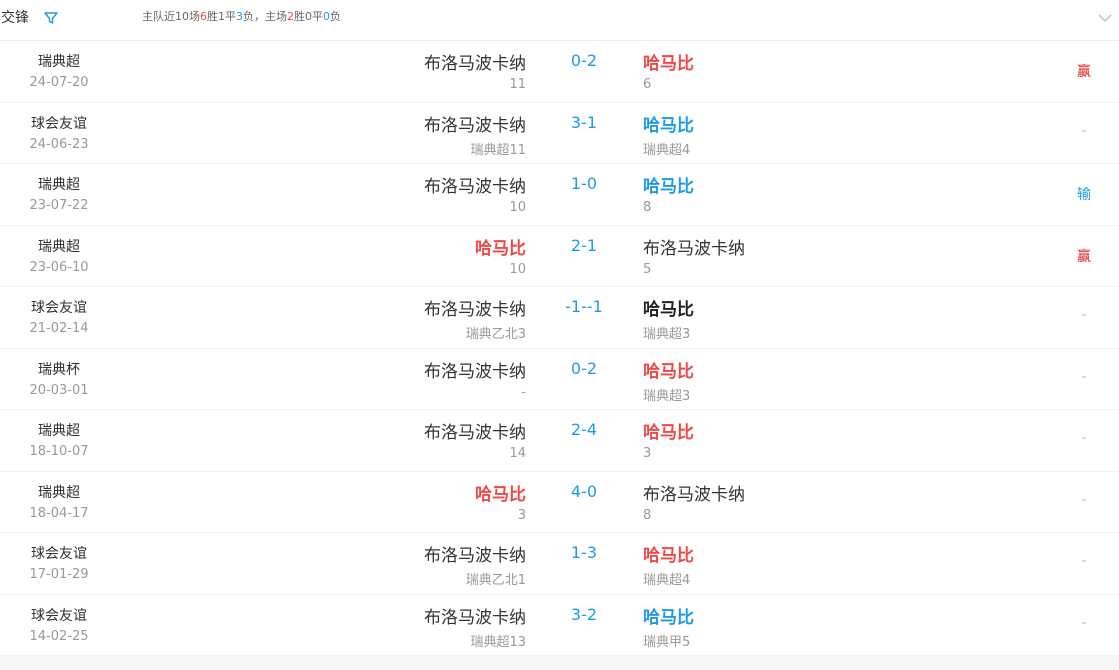  What do you see at coordinates (59, 513) in the screenshot?
I see `match-date: 18-04-17` at bounding box center [59, 513].